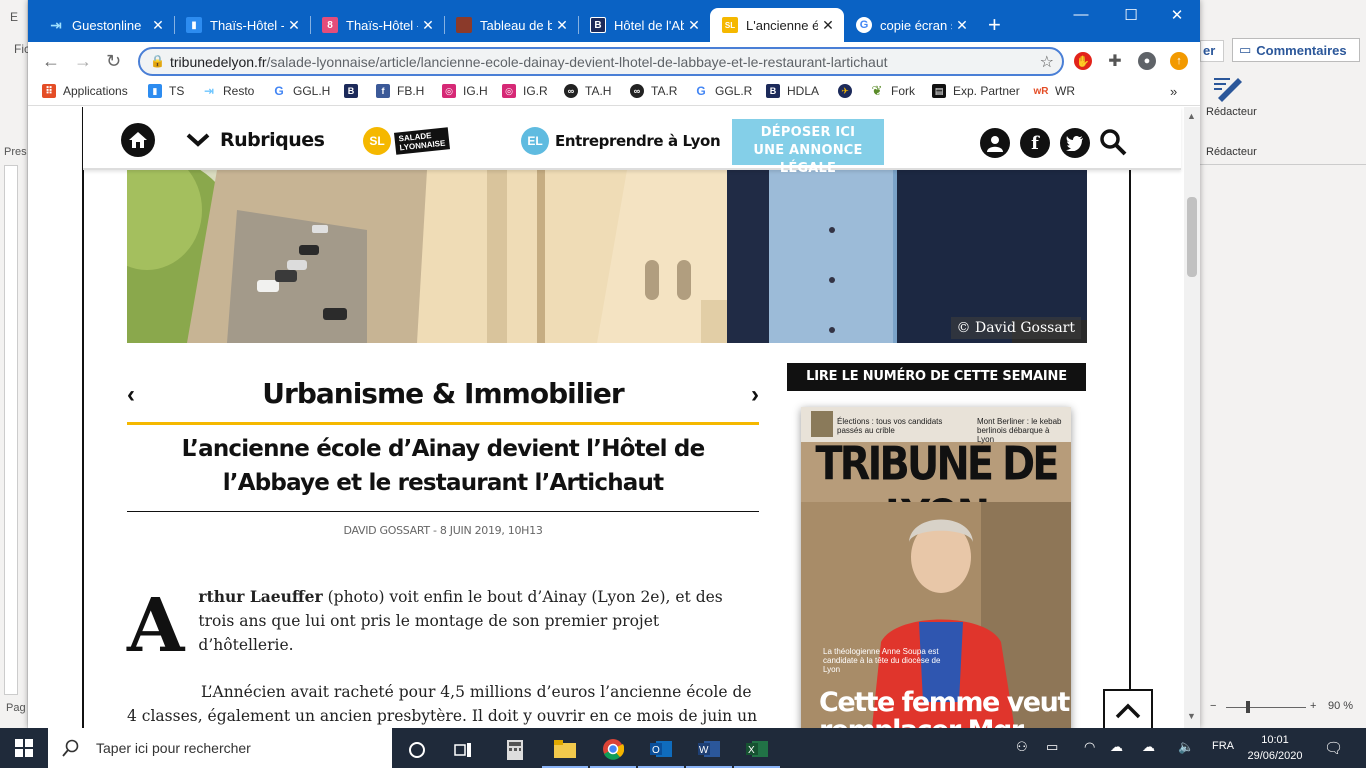  I want to click on close-window-icon: ✕, so click(1177, 15).